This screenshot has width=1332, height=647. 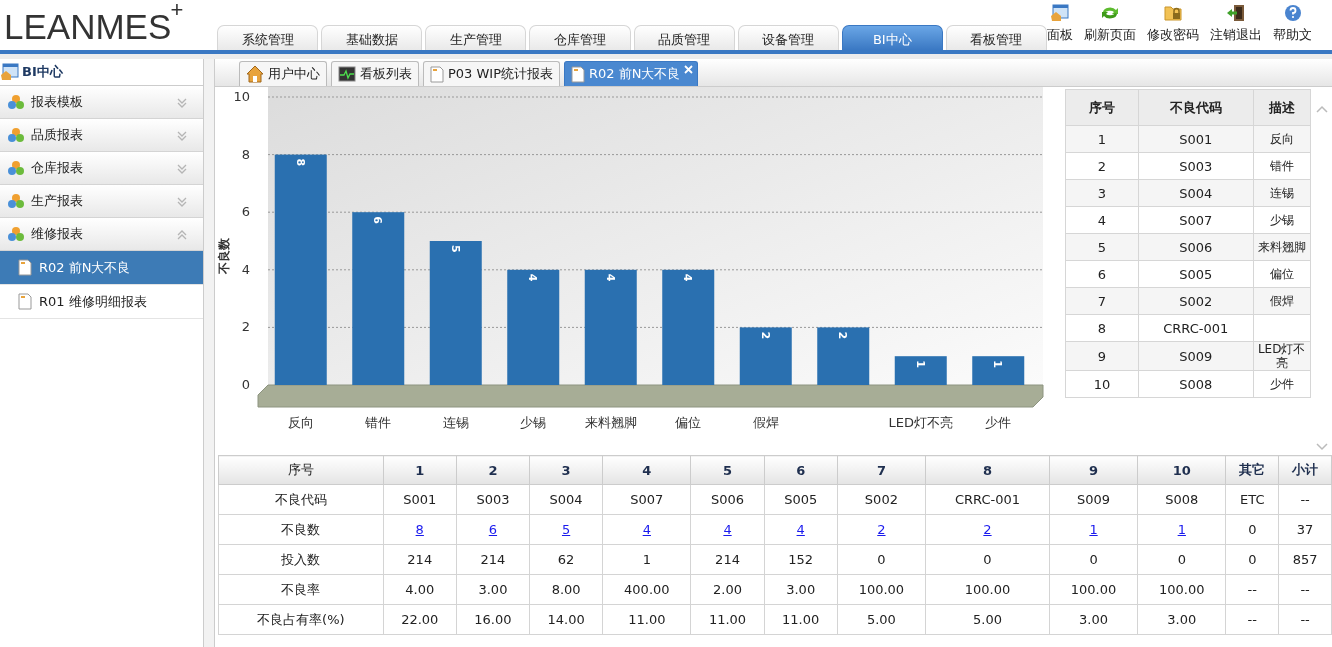 What do you see at coordinates (684, 37) in the screenshot?
I see `nav-tab: 品质管理` at bounding box center [684, 37].